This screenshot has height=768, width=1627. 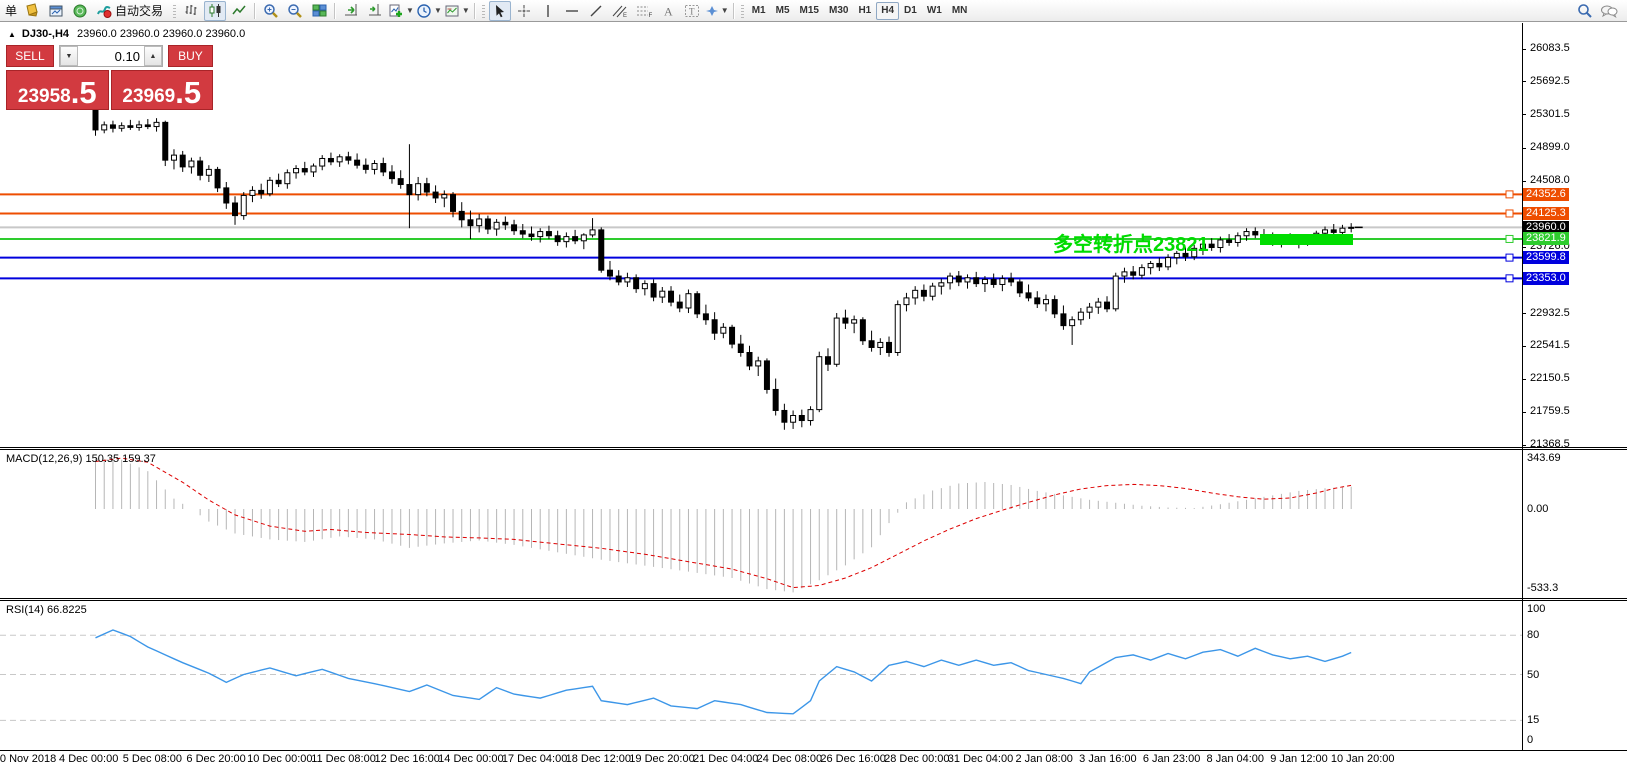 What do you see at coordinates (717, 11) in the screenshot?
I see `arrows-tool-button: ▼` at bounding box center [717, 11].